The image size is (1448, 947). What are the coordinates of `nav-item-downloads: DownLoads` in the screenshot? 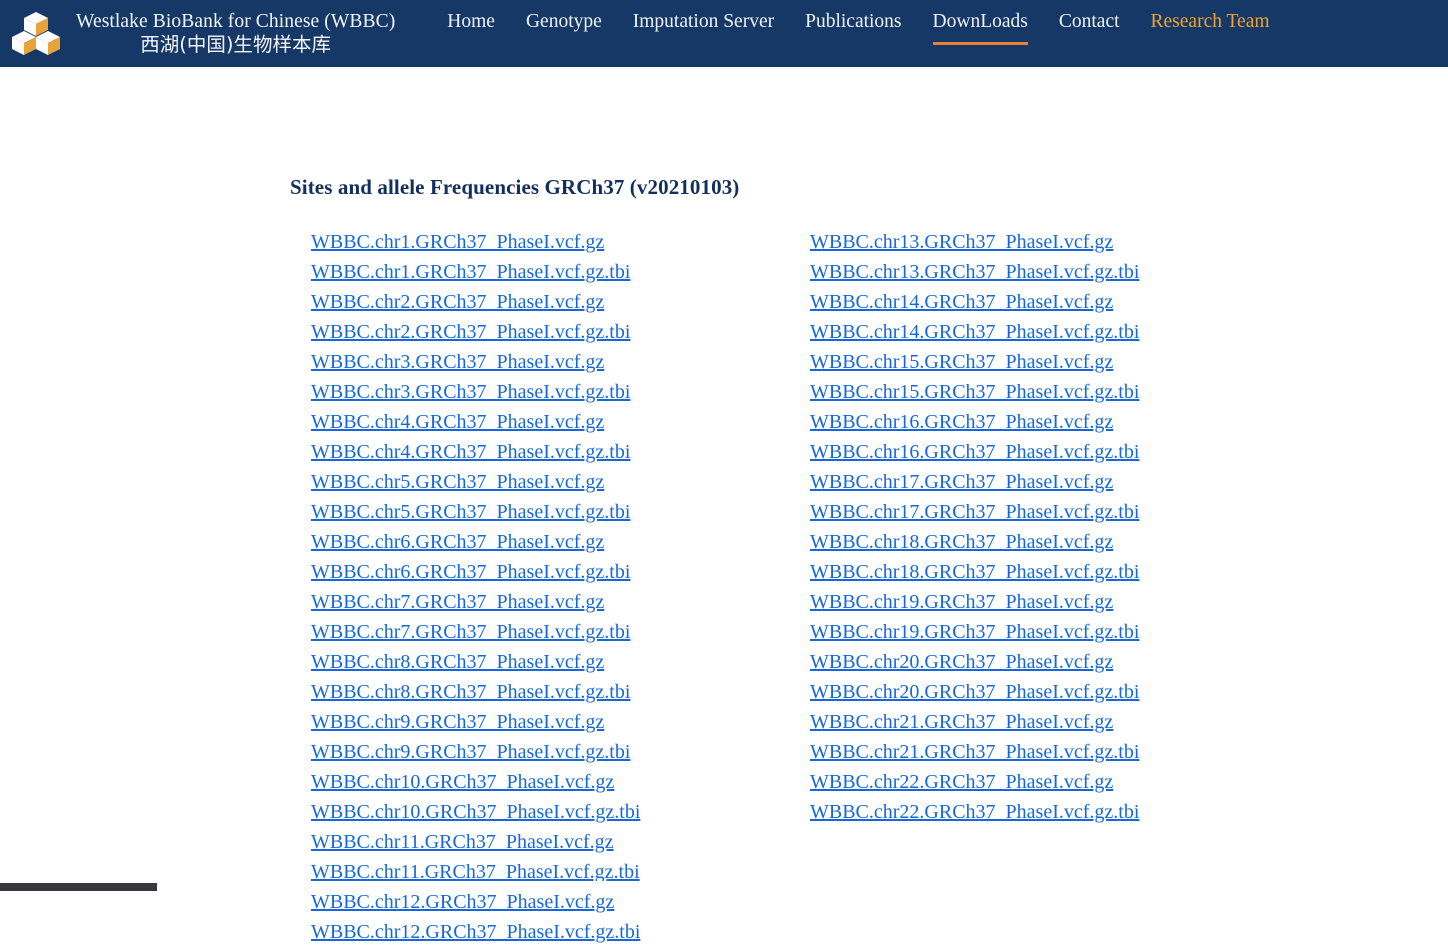 It's located at (980, 28).